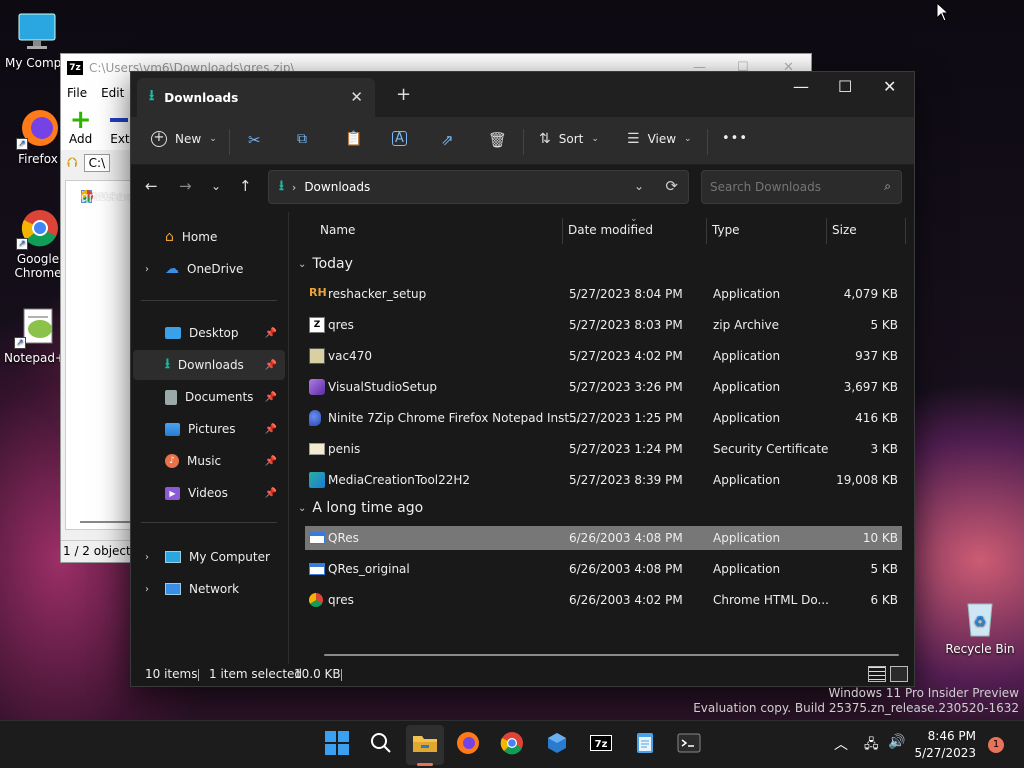 This screenshot has width=1024, height=768. Describe the element at coordinates (513, 744) in the screenshot. I see `chrome-taskbar-button` at that location.